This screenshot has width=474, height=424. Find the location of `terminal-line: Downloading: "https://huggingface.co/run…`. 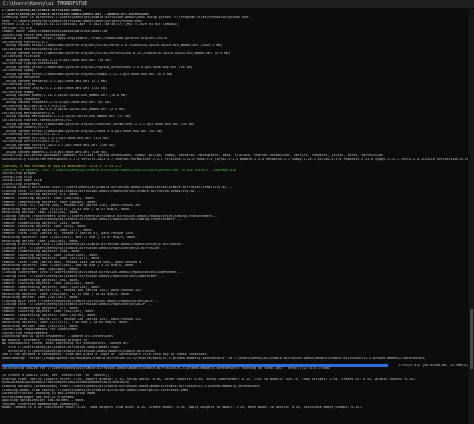

terminal-line: Downloading: "https://huggingface.co/run… is located at coordinates (213, 358).